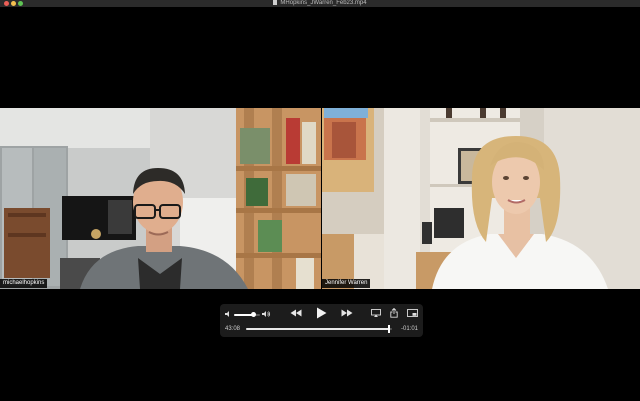  I want to click on share-icon, so click(393, 314).